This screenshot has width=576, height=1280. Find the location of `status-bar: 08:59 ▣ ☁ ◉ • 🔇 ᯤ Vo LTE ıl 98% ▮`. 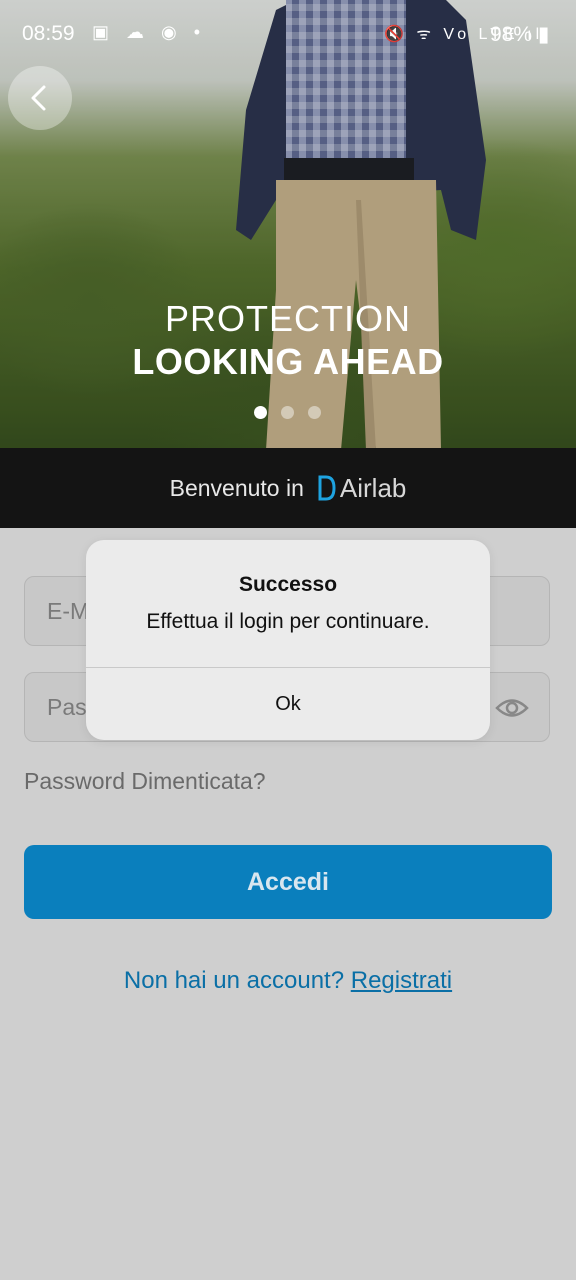

status-bar: 08:59 ▣ ☁ ◉ • 🔇 ᯤ Vo LTE ıl 98% ▮ is located at coordinates (288, 33).